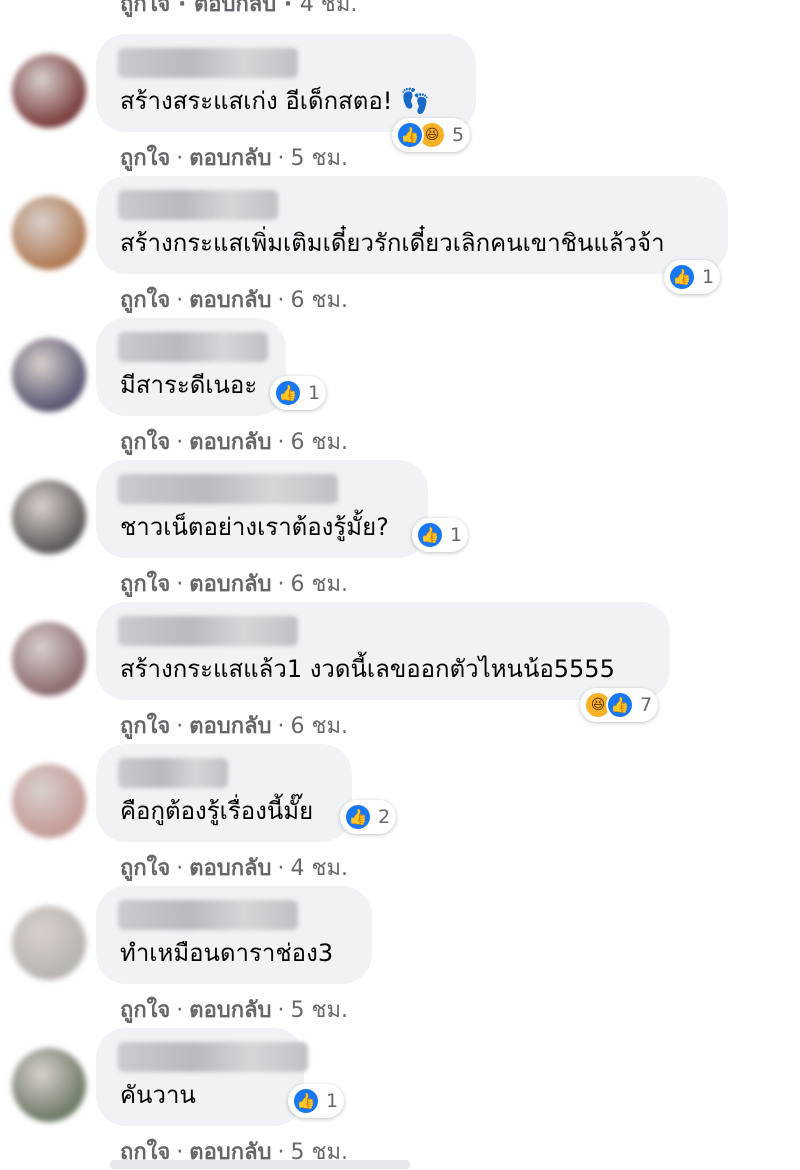 The image size is (800, 1170). What do you see at coordinates (202, 1077) in the screenshot?
I see `comment-bubble: คันวาน` at bounding box center [202, 1077].